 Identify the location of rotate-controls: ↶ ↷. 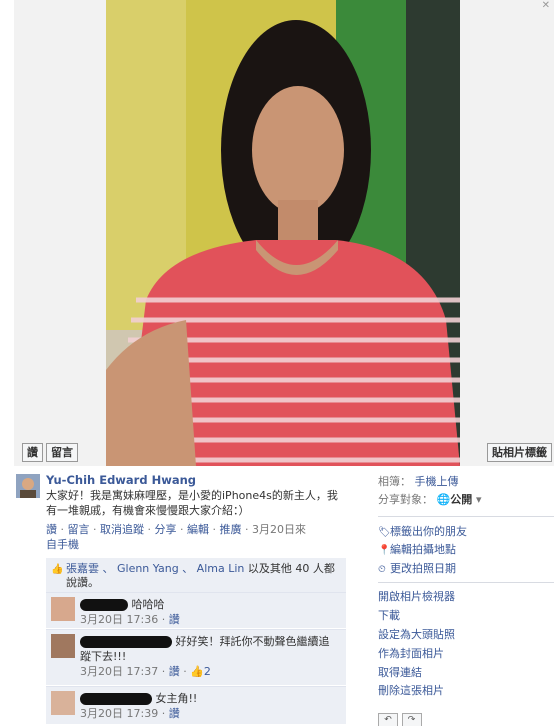
(400, 719).